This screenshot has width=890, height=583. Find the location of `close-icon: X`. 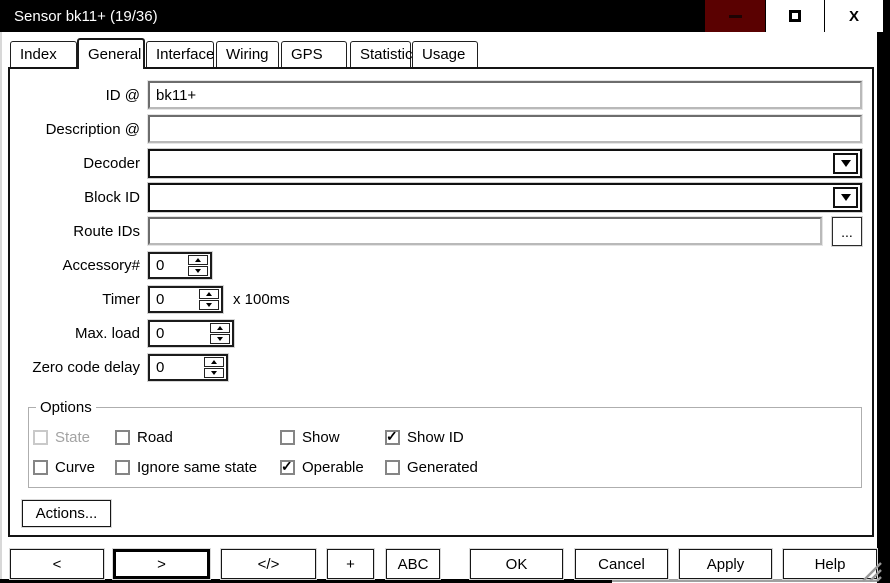

close-icon: X is located at coordinates (853, 16).